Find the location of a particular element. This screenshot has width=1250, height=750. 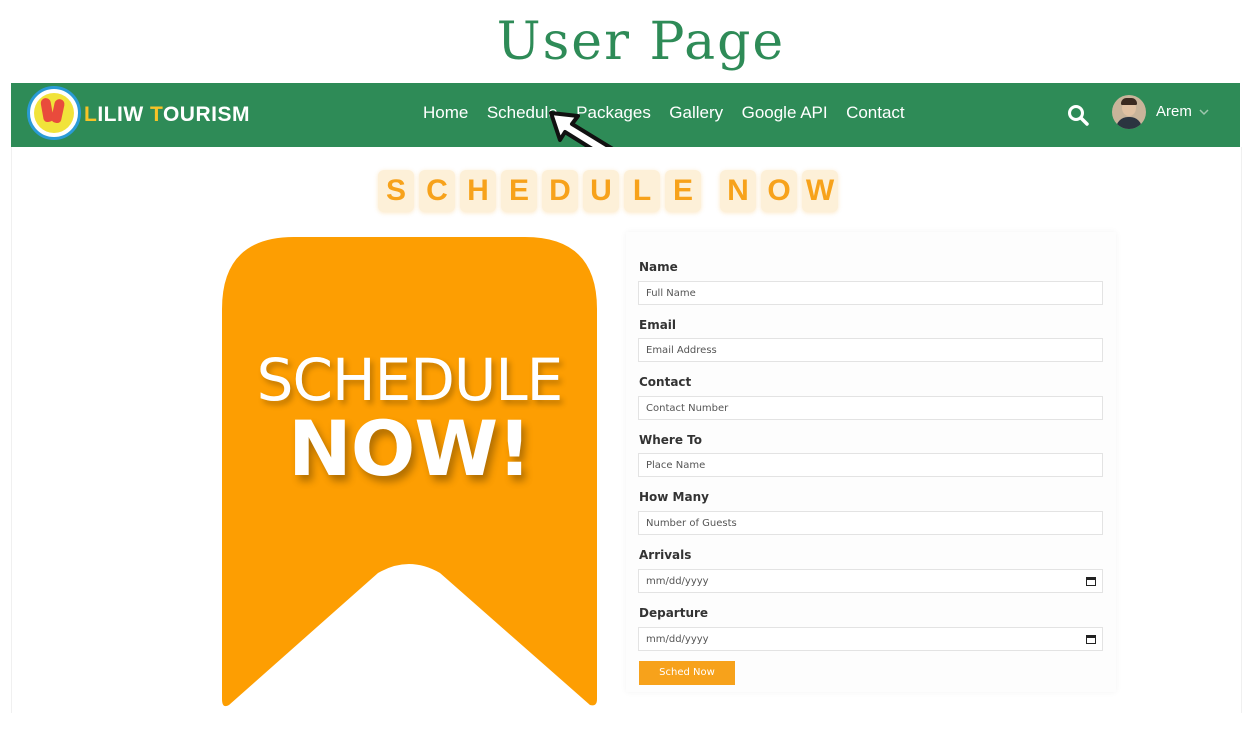

letter-tile: H is located at coordinates (478, 191).